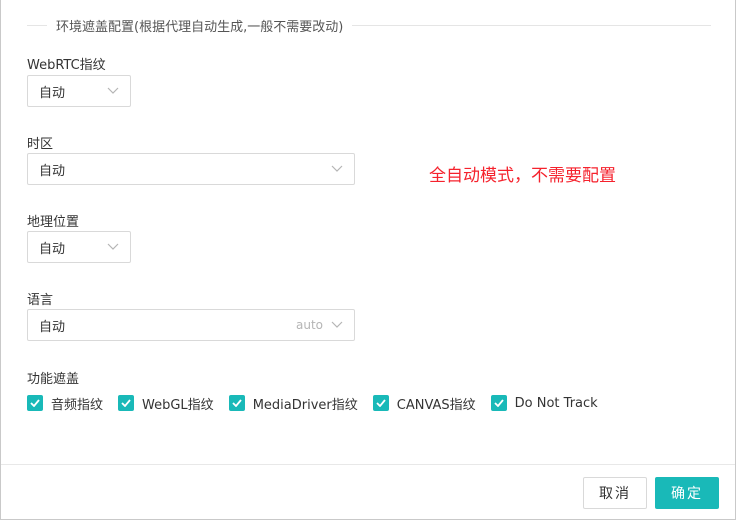 This screenshot has width=736, height=520. Describe the element at coordinates (522, 176) in the screenshot. I see `auto-mode-note: 全自动模式，不需要配置` at that location.